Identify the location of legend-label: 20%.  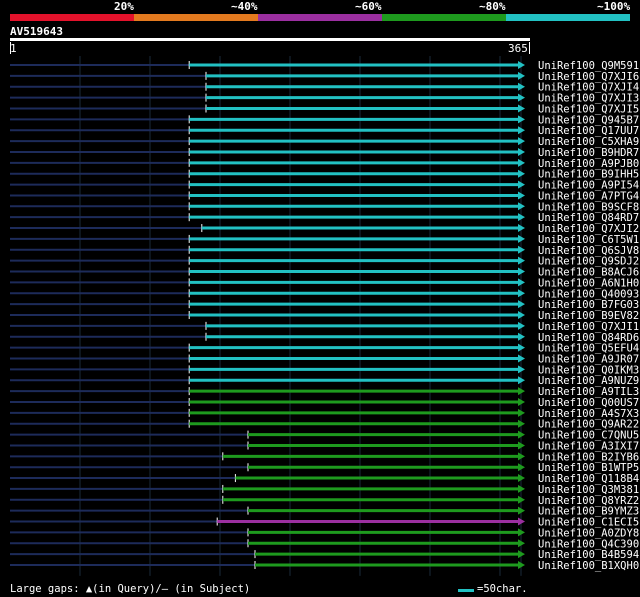
(124, 6).